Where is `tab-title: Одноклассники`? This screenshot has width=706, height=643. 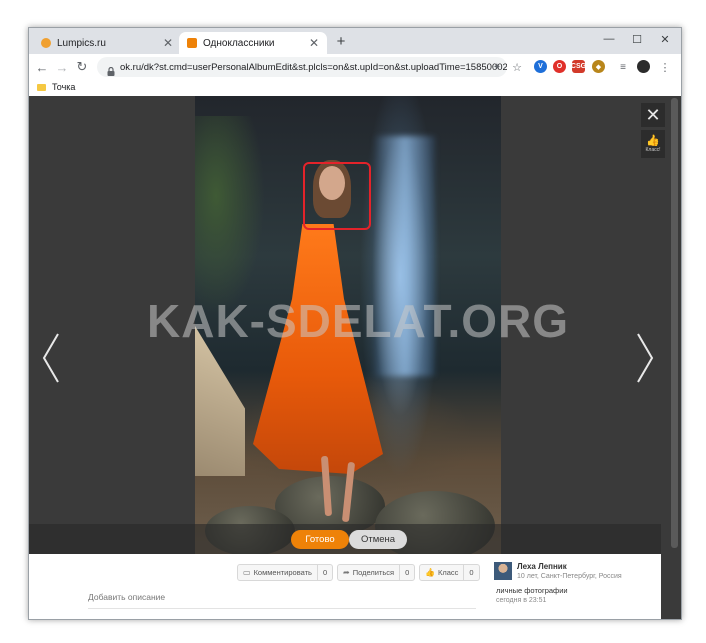 tab-title: Одноклассники is located at coordinates (239, 43).